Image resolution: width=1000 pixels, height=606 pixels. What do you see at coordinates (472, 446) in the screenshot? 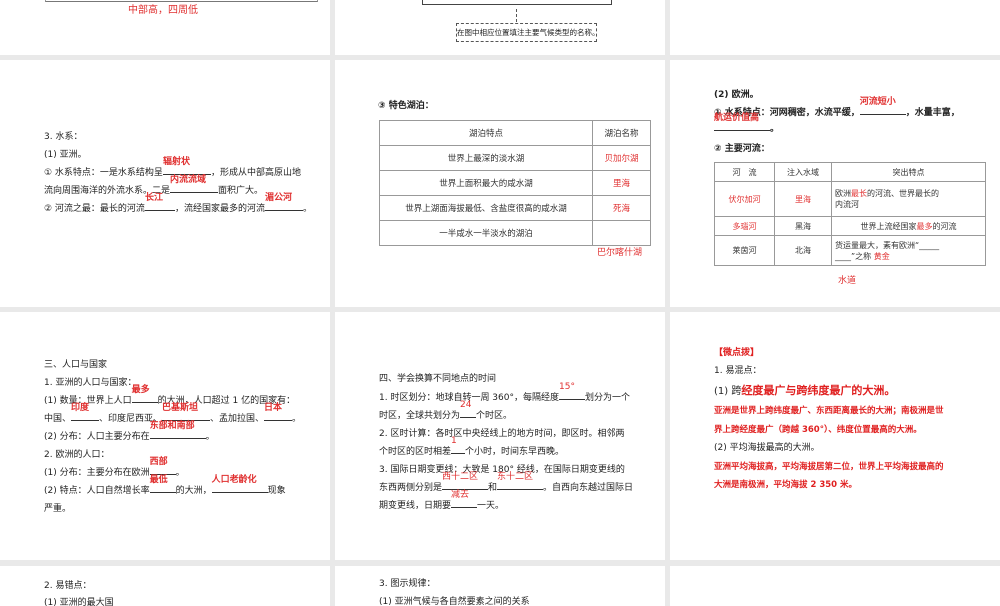
I see `text-line: 个时区的区时相差 1 个小时，时间东早西晚。` at bounding box center [472, 446].